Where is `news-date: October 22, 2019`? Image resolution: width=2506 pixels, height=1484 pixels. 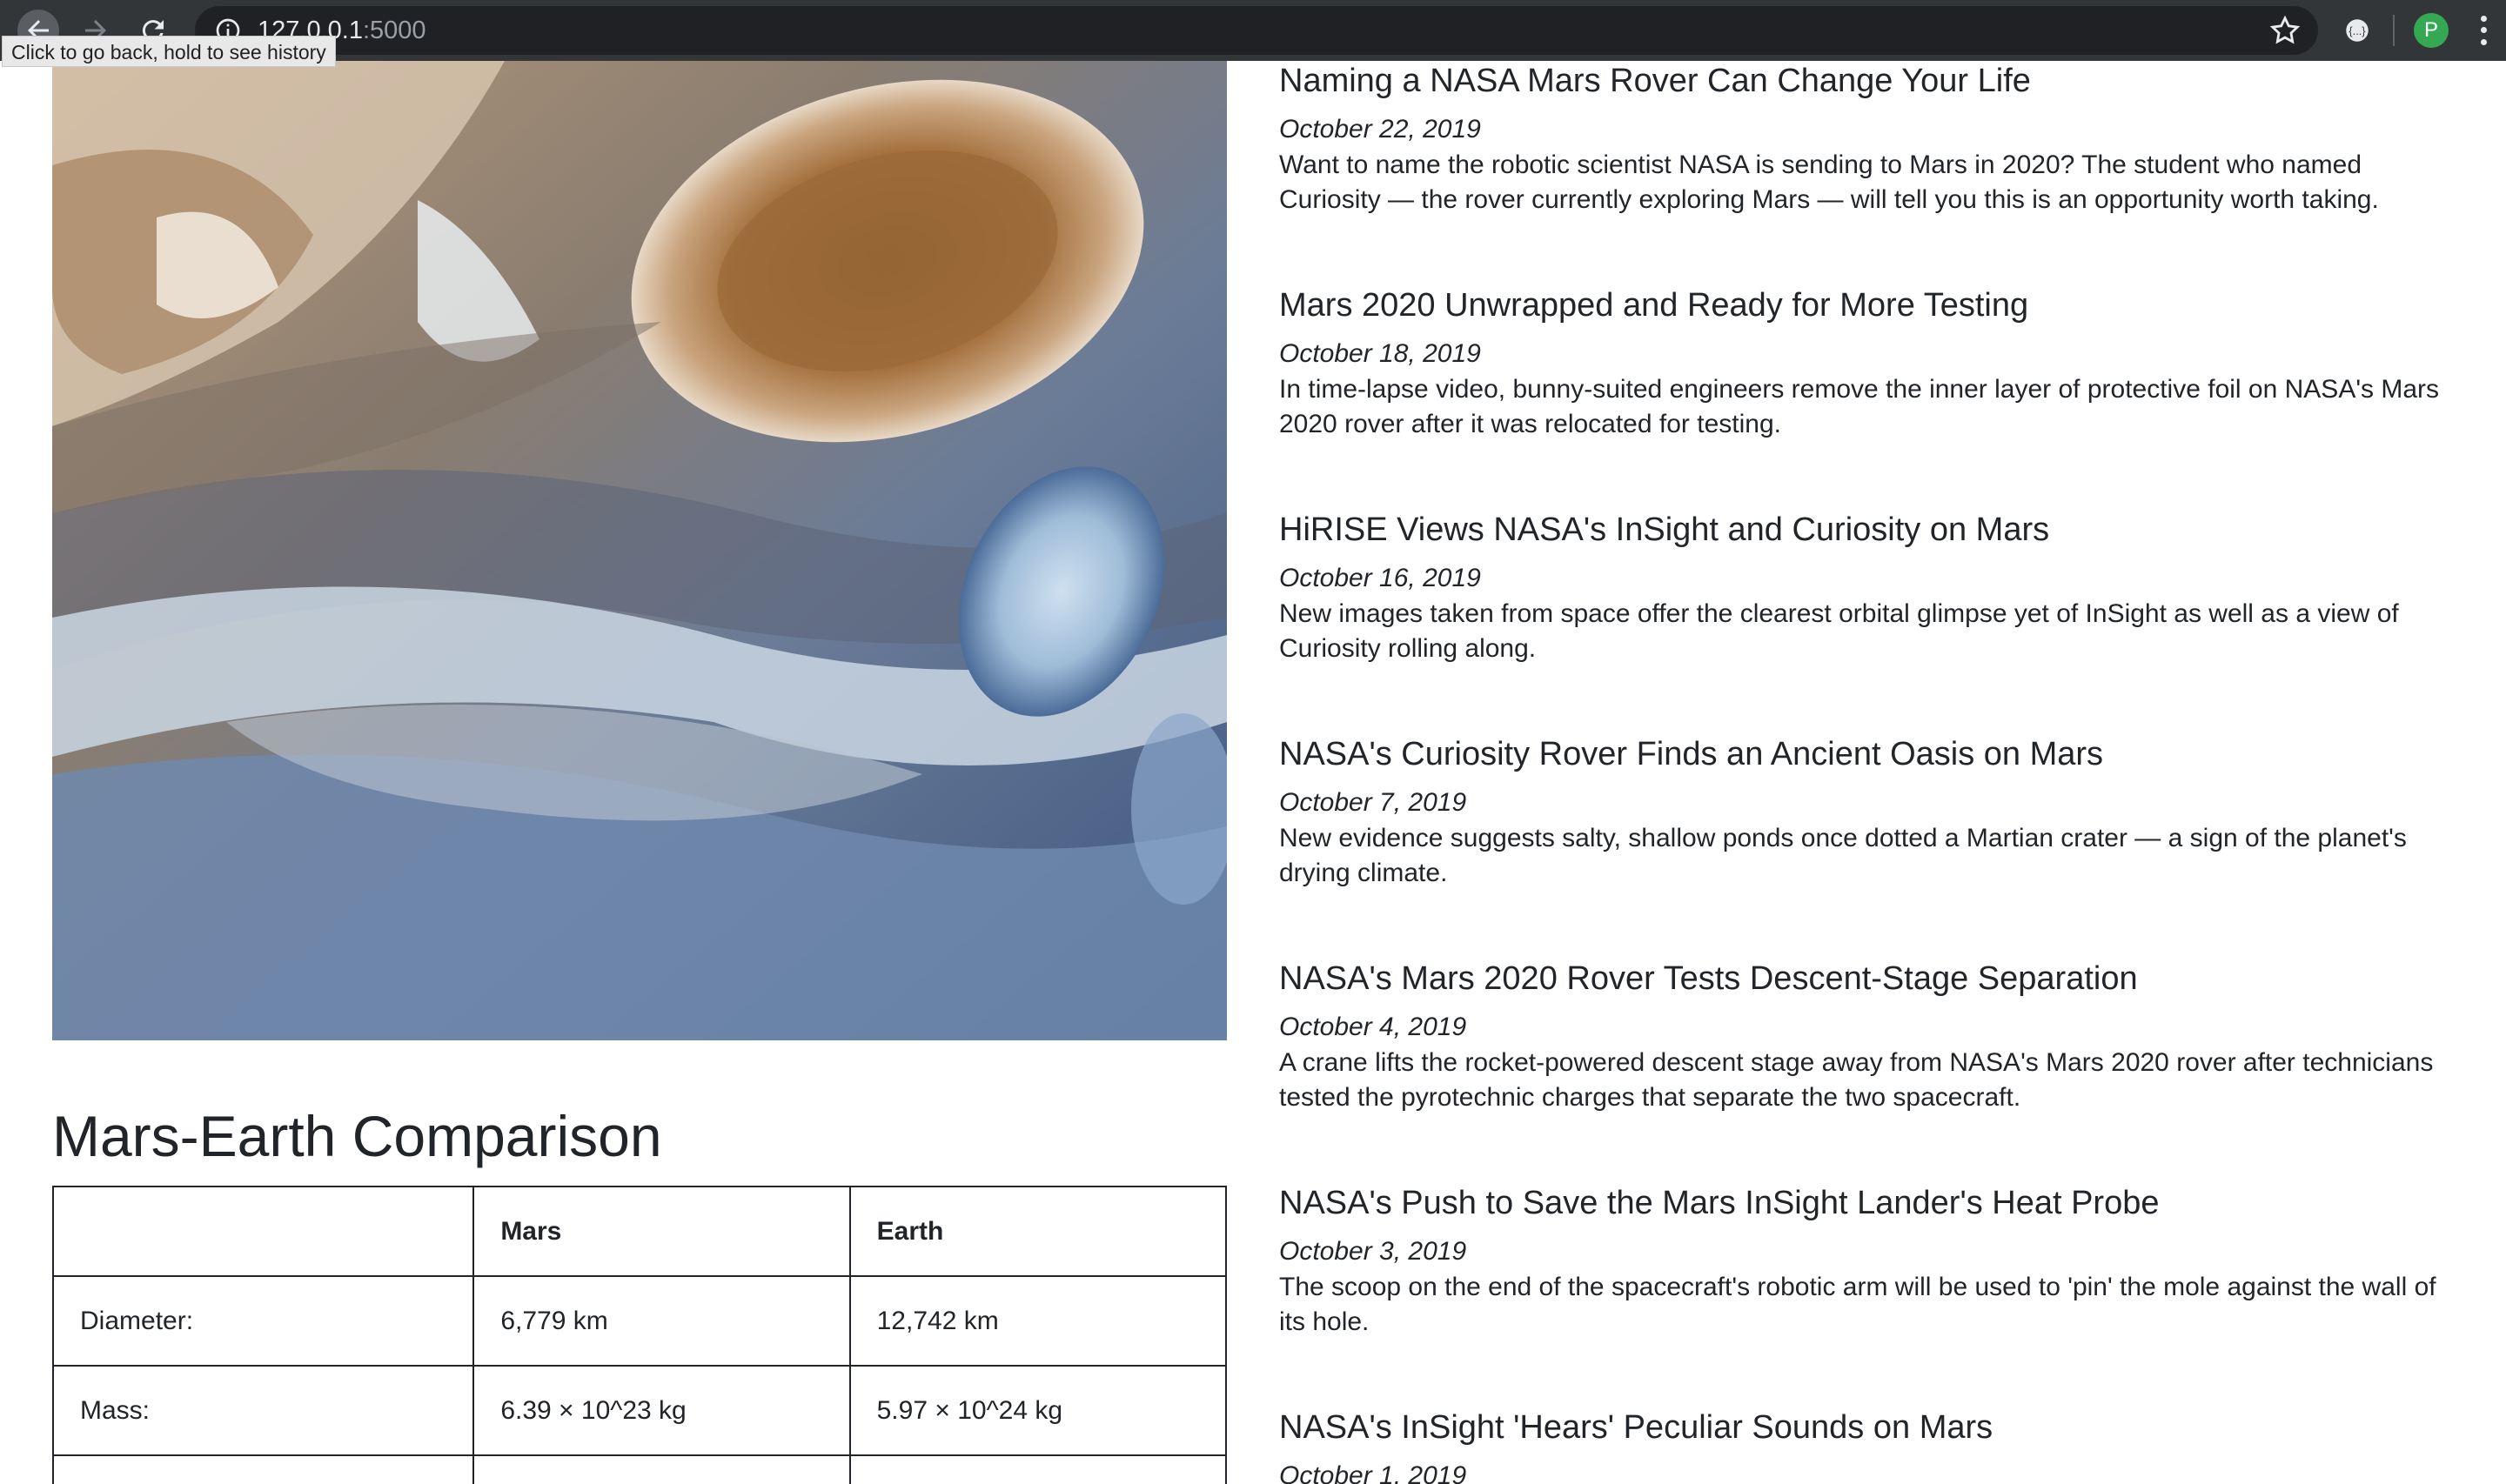 news-date: October 22, 2019 is located at coordinates (1380, 129).